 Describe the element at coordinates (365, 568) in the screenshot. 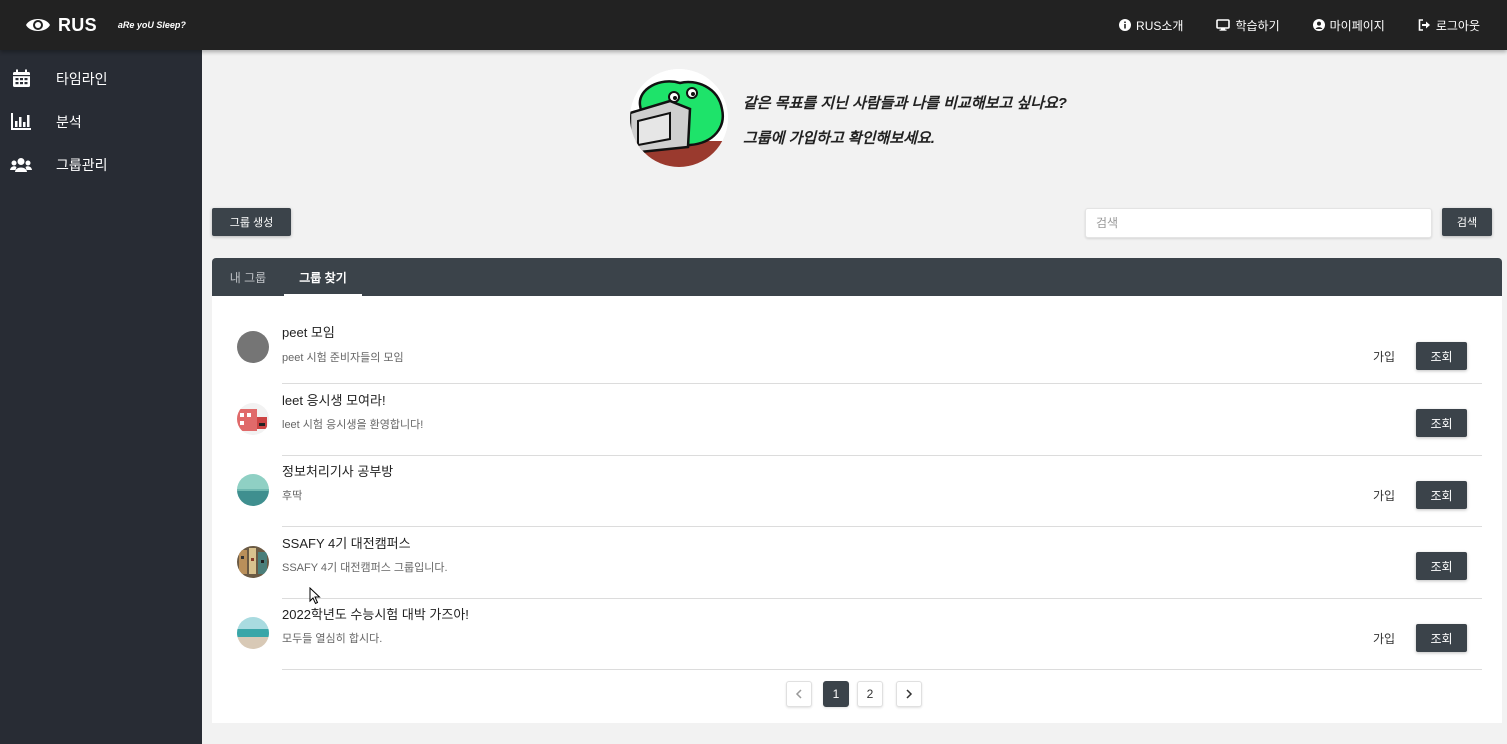

I see `group-description: SSAFY 4기 대전캠퍼스 그룹입니다.` at that location.